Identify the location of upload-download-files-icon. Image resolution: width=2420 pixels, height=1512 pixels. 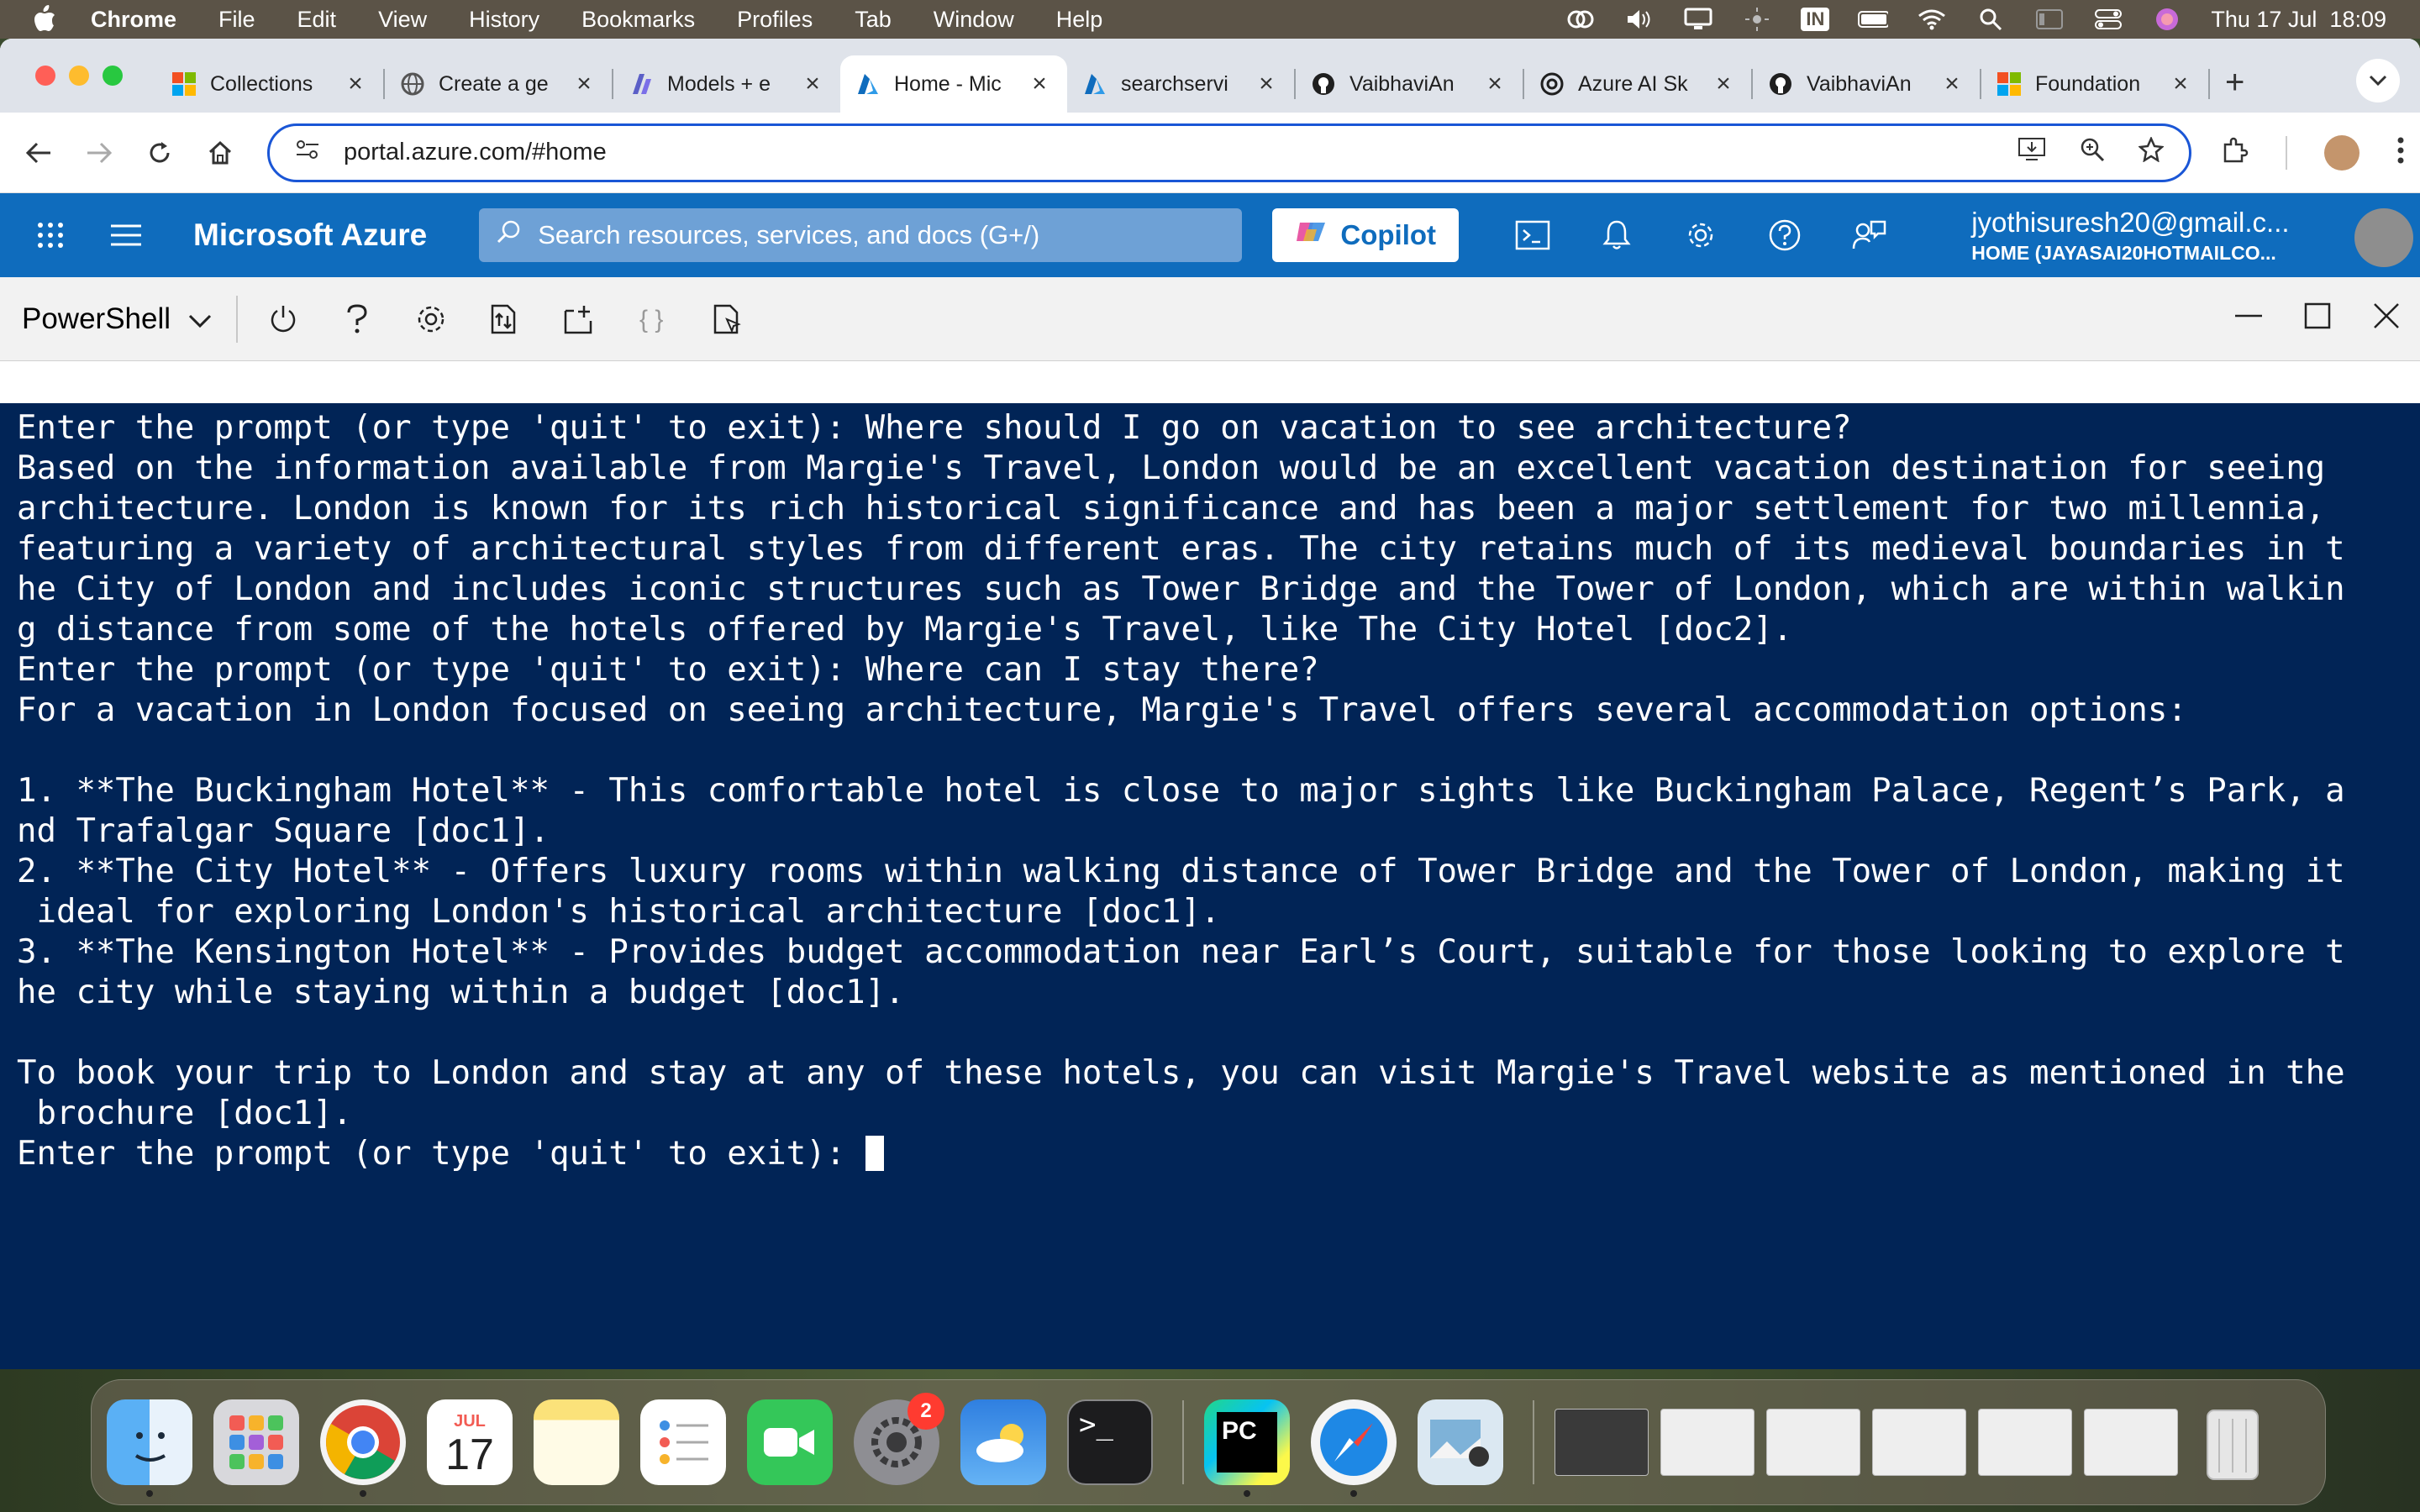
(505, 319).